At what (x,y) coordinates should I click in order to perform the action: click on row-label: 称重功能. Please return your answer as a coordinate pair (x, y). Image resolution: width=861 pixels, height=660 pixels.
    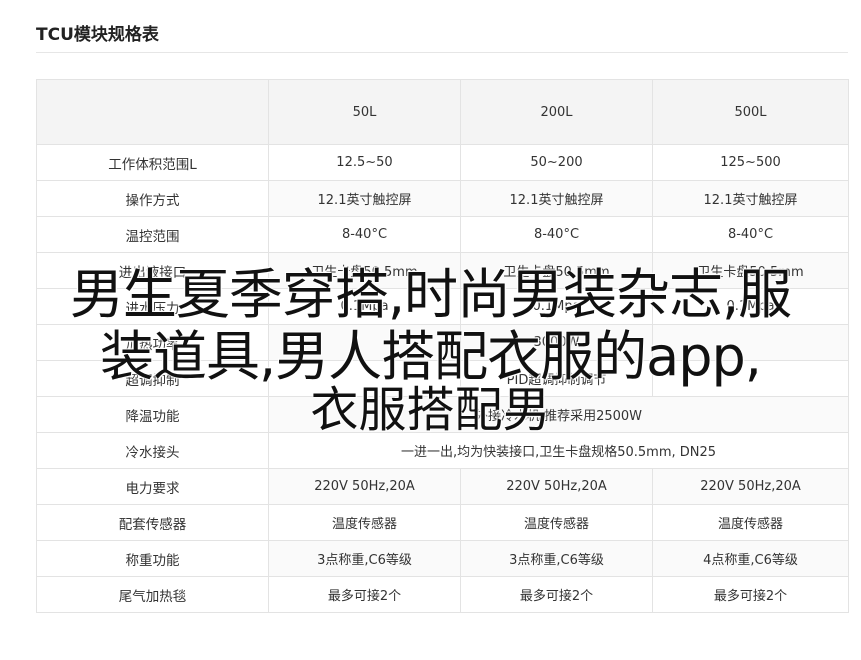
    Looking at the image, I should click on (152, 558).